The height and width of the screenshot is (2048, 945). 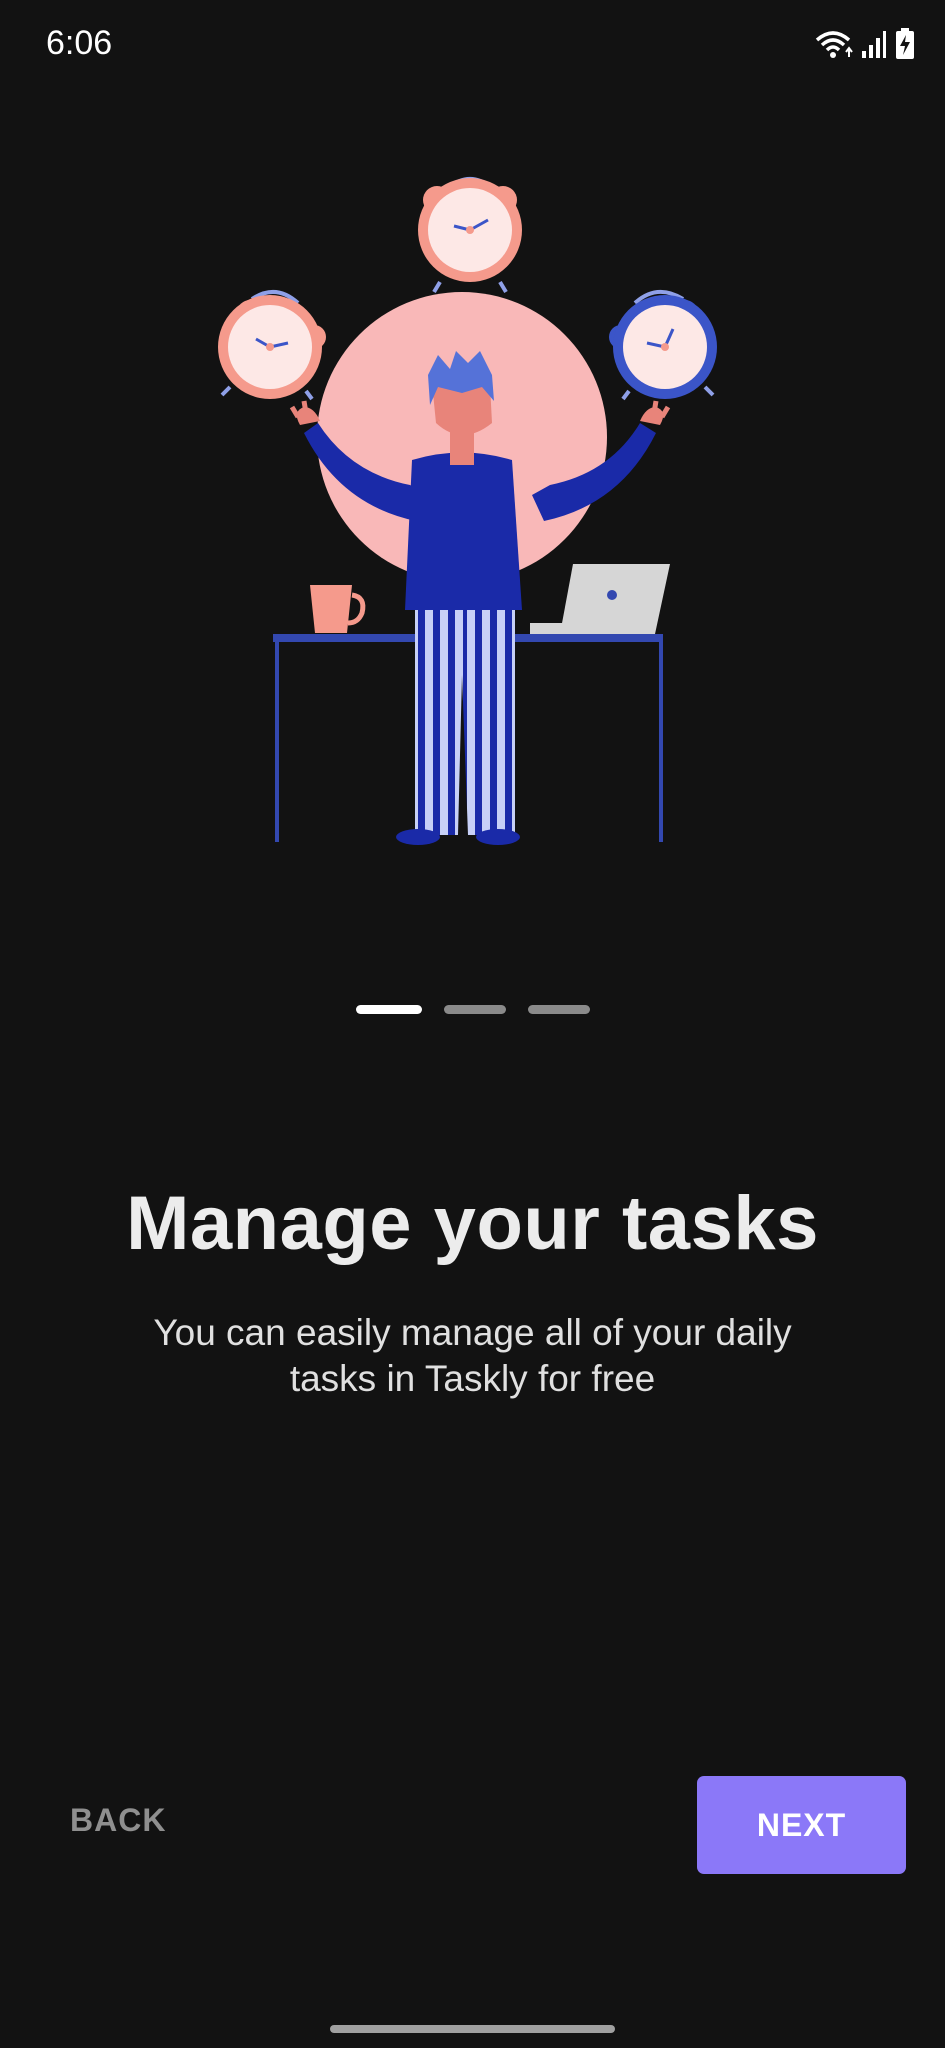 I want to click on signal-icon, so click(x=874, y=46).